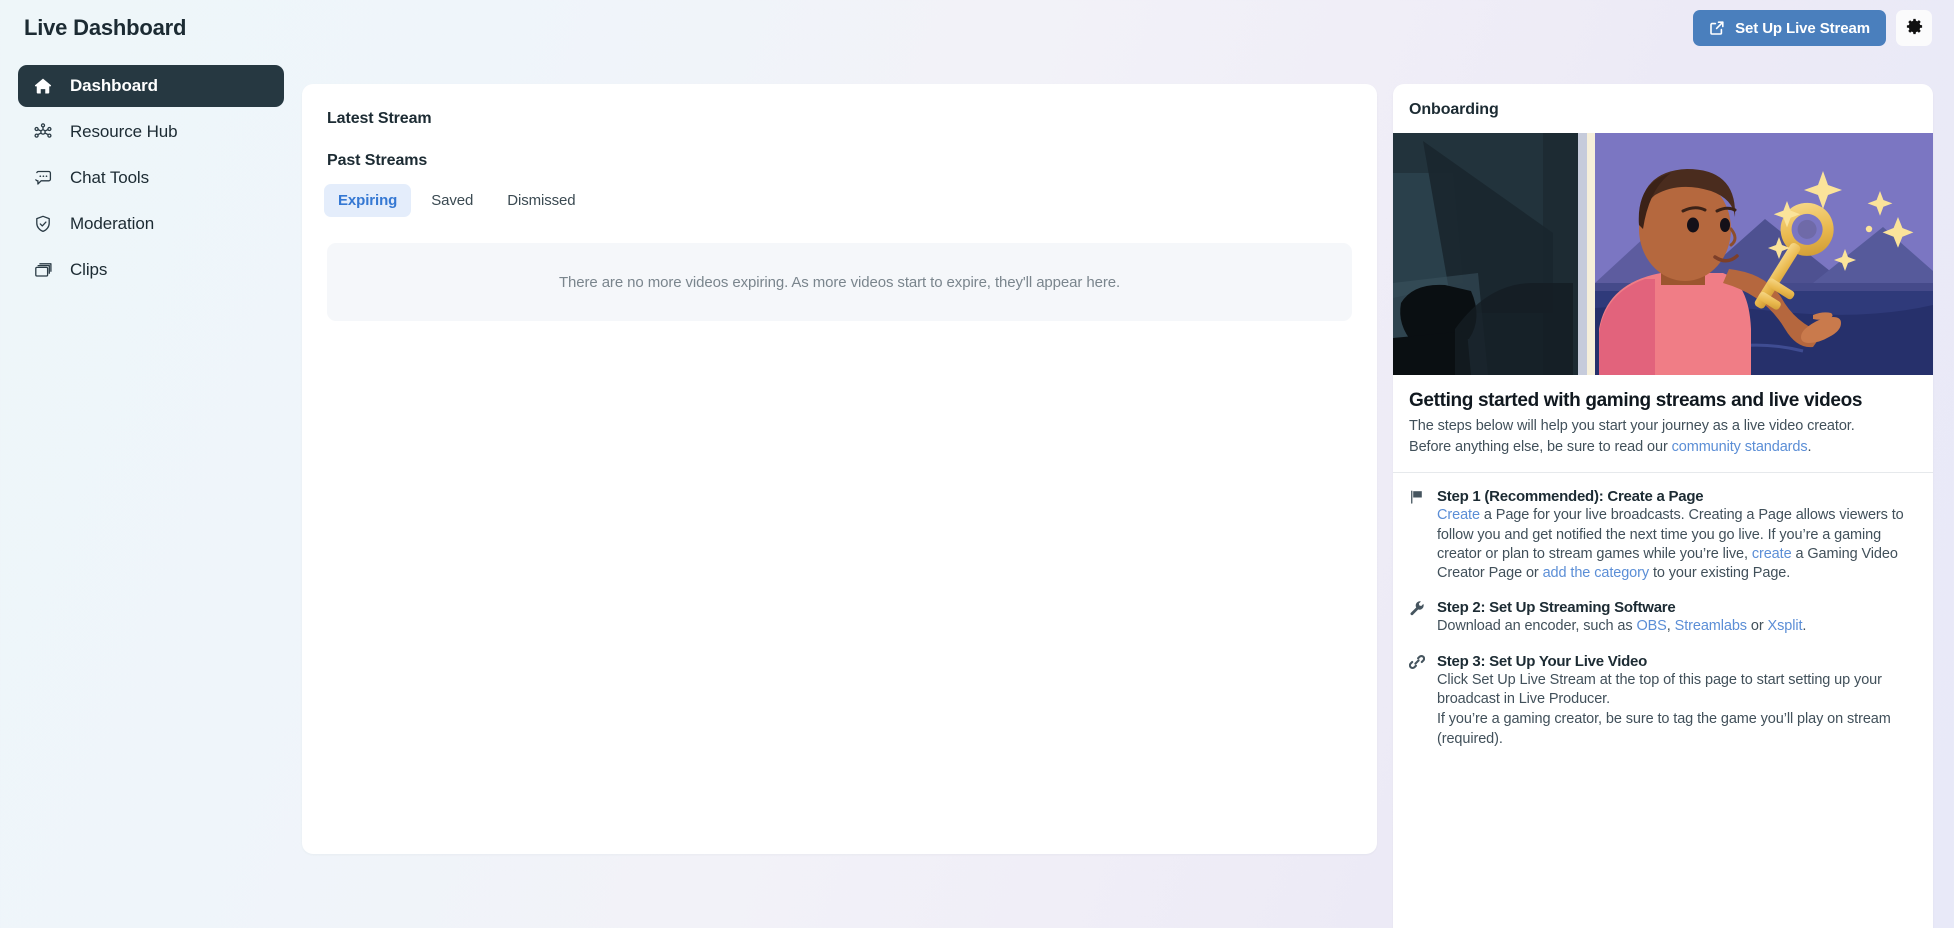  I want to click on gear-icon, so click(1914, 28).